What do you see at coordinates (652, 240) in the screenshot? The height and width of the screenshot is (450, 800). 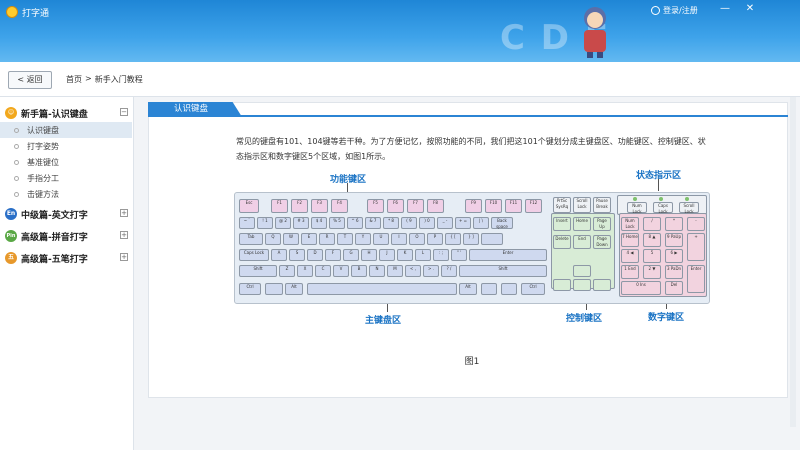 I see `key-numpad: 8 ▲` at bounding box center [652, 240].